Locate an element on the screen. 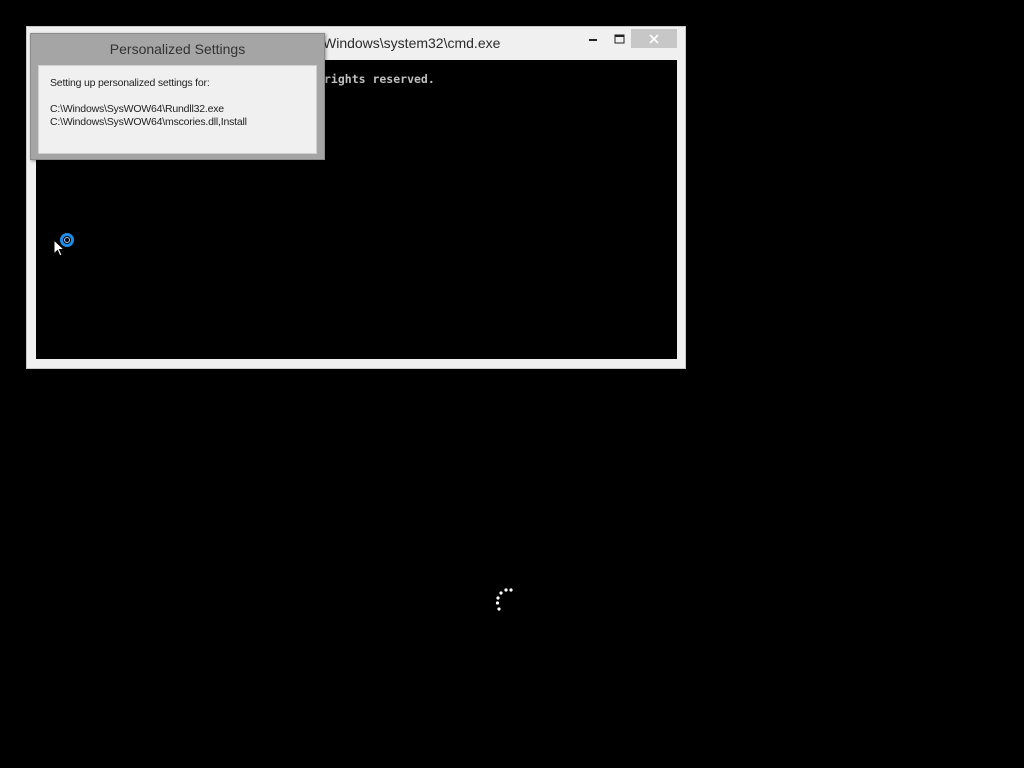 The height and width of the screenshot is (768, 1024). dialog-path-item: C:\Windows\SysWOW64\Rundll32.exe is located at coordinates (137, 109).